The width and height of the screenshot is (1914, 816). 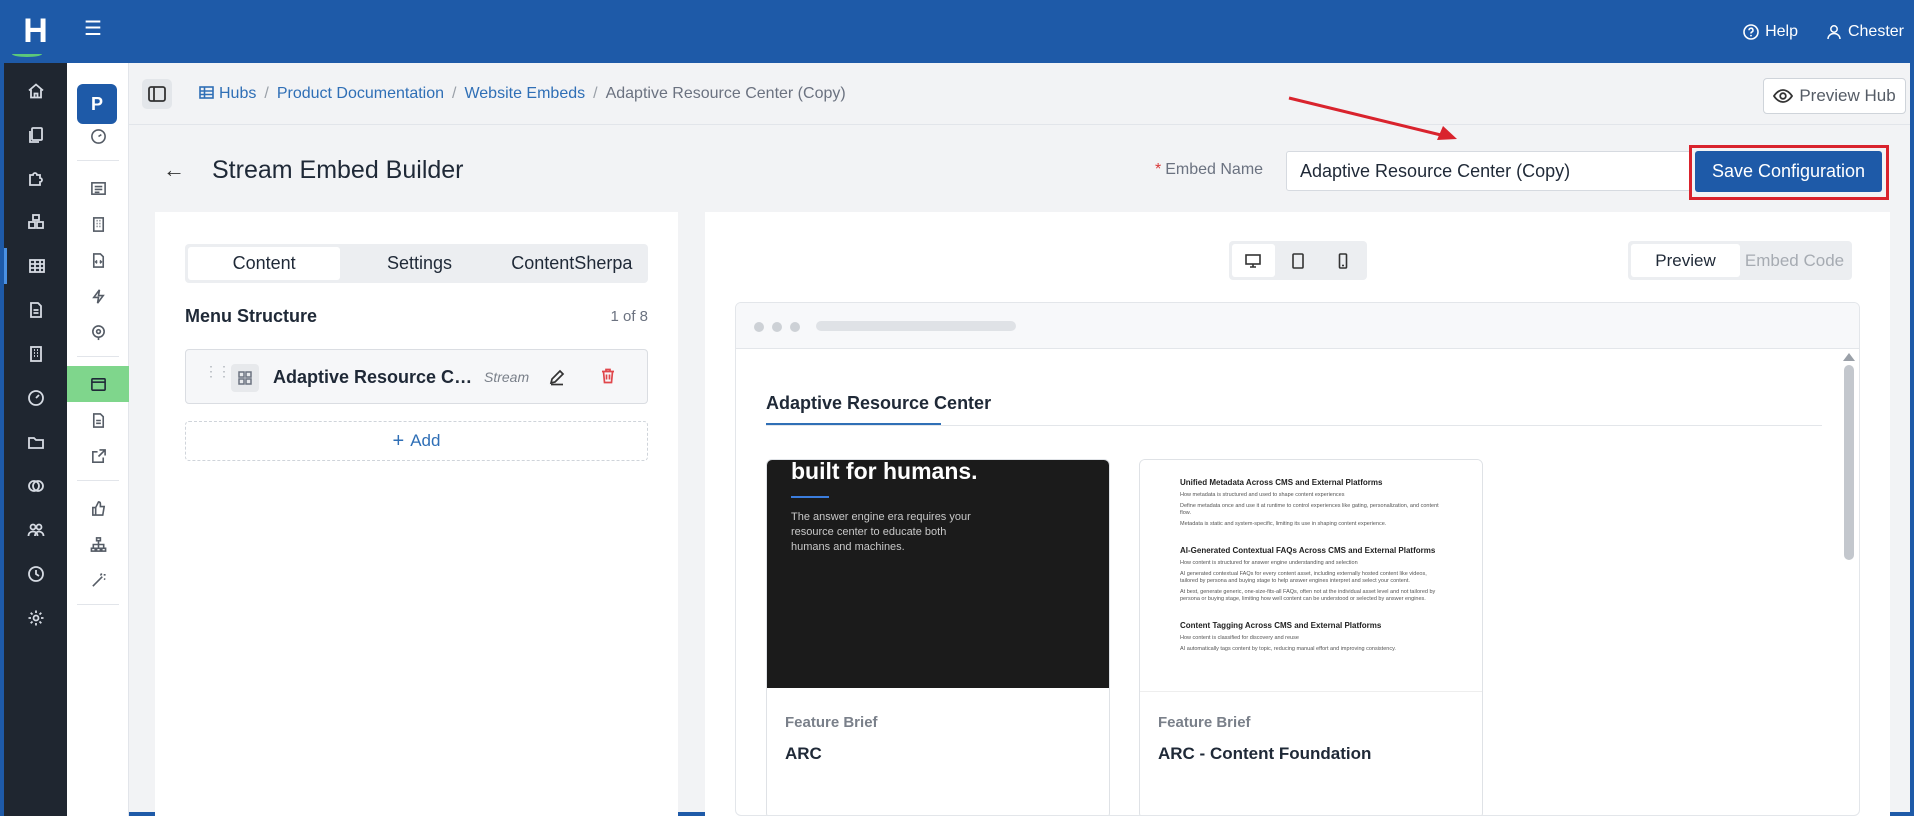 I want to click on nav2-palette, so click(x=98, y=332).